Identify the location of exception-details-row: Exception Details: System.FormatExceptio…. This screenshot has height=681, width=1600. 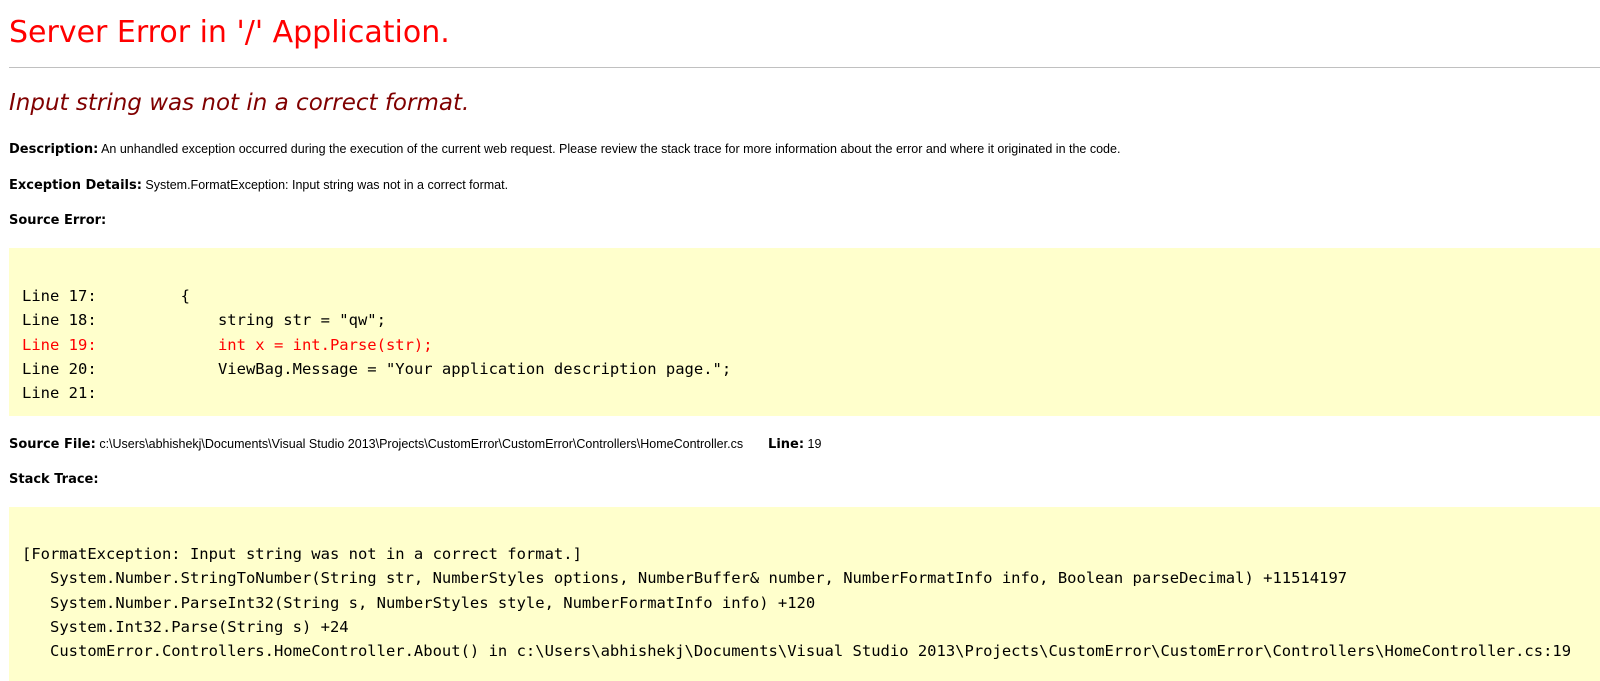
(258, 185).